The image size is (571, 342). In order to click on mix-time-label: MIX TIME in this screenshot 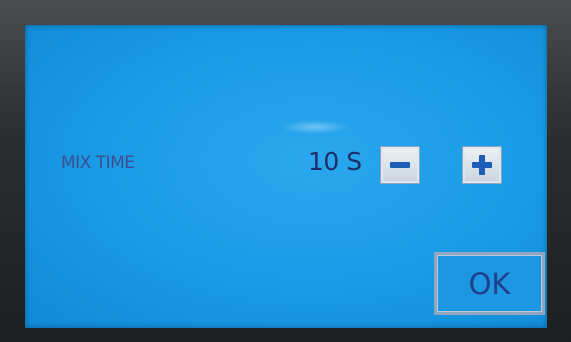, I will do `click(98, 163)`.